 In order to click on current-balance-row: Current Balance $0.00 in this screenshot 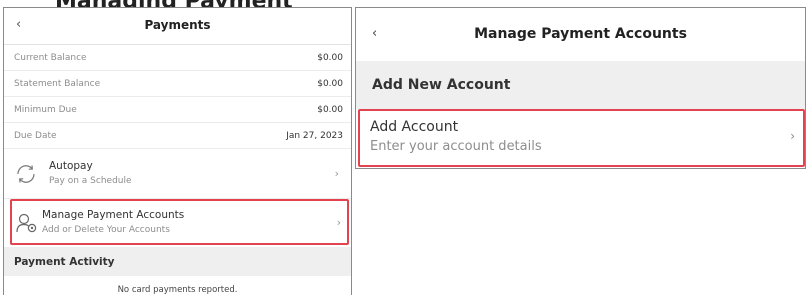, I will do `click(177, 58)`.